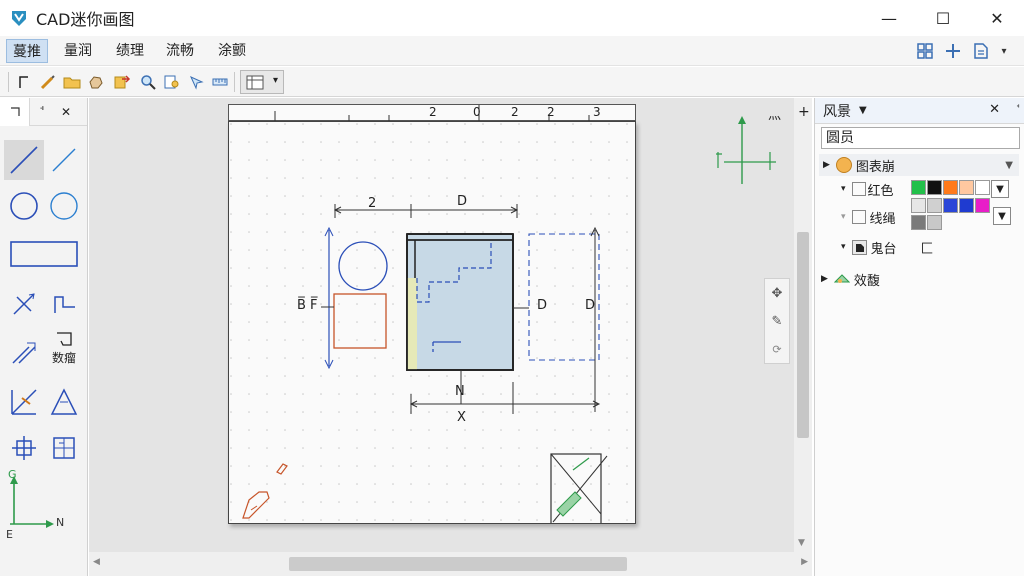 Image resolution: width=1024 pixels, height=576 pixels. I want to click on export-icon, so click(122, 82).